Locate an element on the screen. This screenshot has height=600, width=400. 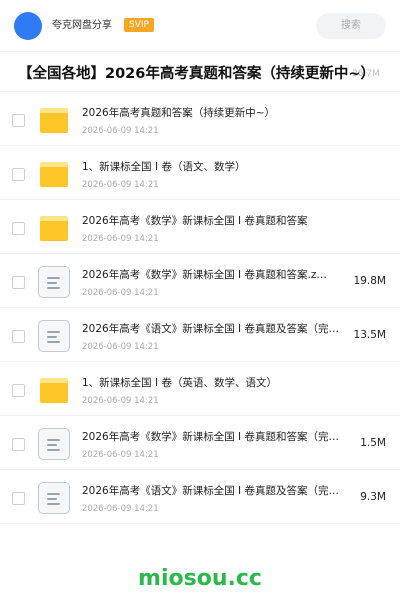
list-item: 1、新课标全国 I 卷（语文、数学） 2026-06-09 14:21 is located at coordinates (200, 173).